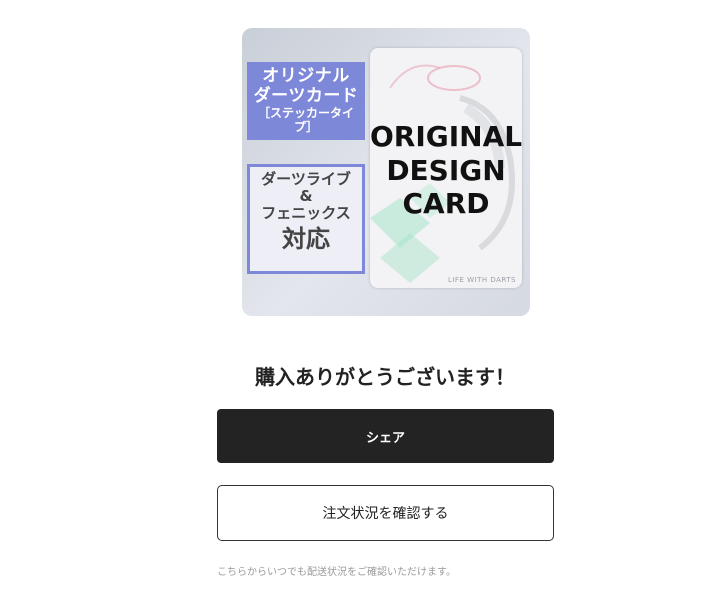 The width and height of the screenshot is (727, 604). What do you see at coordinates (306, 213) in the screenshot?
I see `compat-line-3: フェニックス` at bounding box center [306, 213].